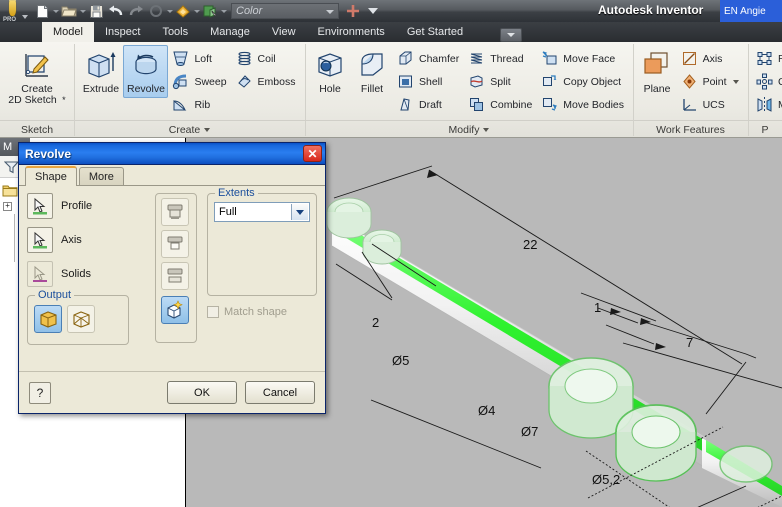 This screenshot has height=507, width=782. Describe the element at coordinates (136, 11) in the screenshot. I see `redo-icon` at that location.